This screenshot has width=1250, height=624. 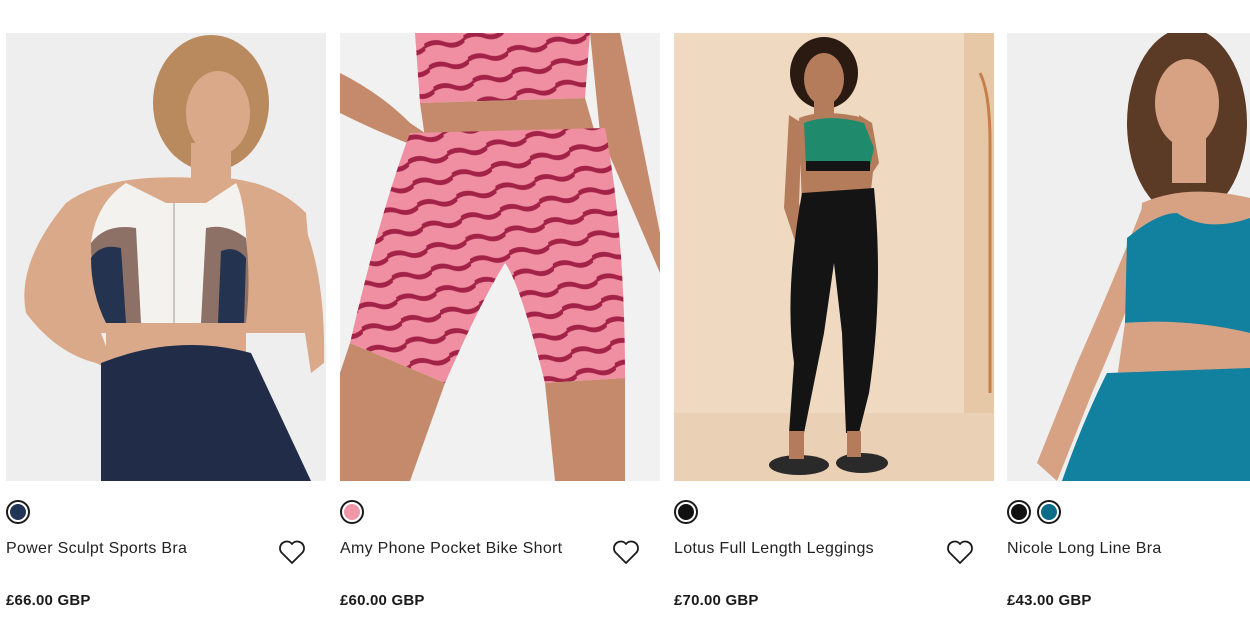 What do you see at coordinates (96, 549) in the screenshot?
I see `product-name: Power Sculpt Sports Bra` at bounding box center [96, 549].